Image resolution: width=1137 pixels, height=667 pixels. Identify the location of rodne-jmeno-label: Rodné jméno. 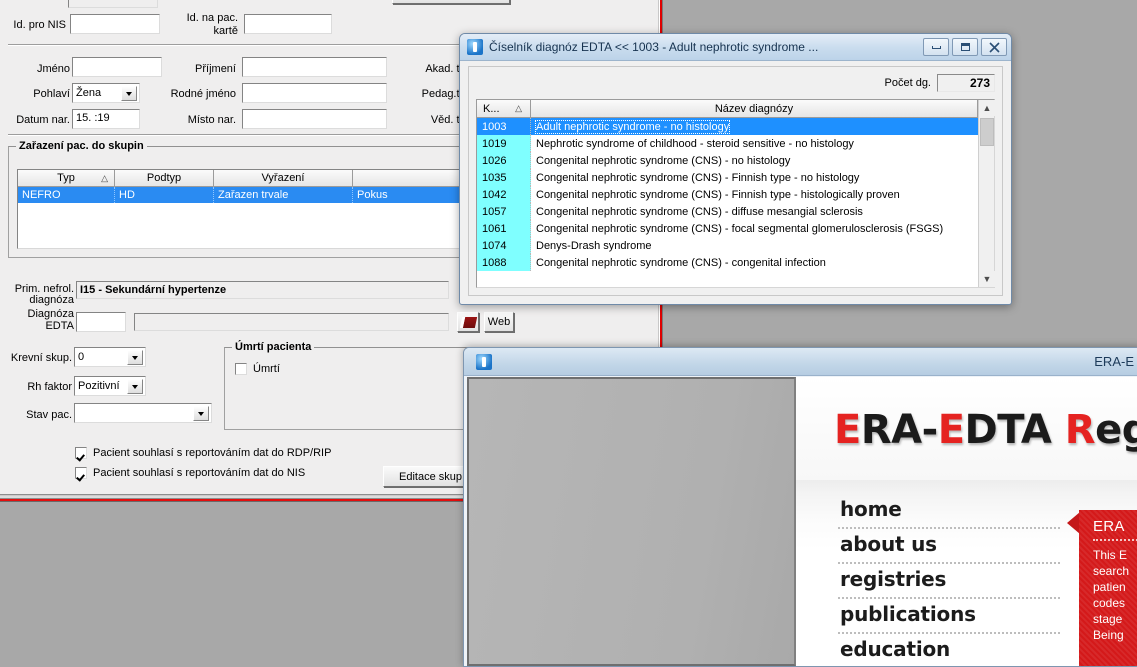
(203, 94).